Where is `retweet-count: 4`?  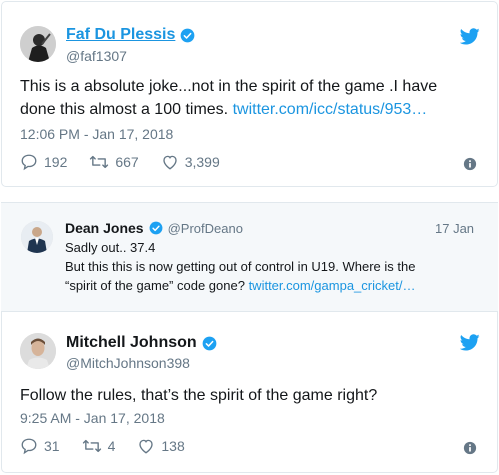
retweet-count: 4 is located at coordinates (111, 446).